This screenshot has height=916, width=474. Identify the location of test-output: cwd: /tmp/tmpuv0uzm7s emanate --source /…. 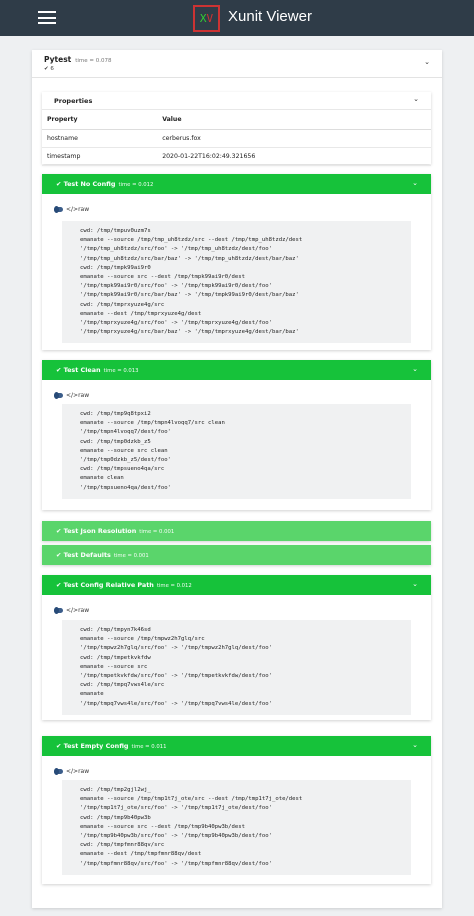
(236, 282).